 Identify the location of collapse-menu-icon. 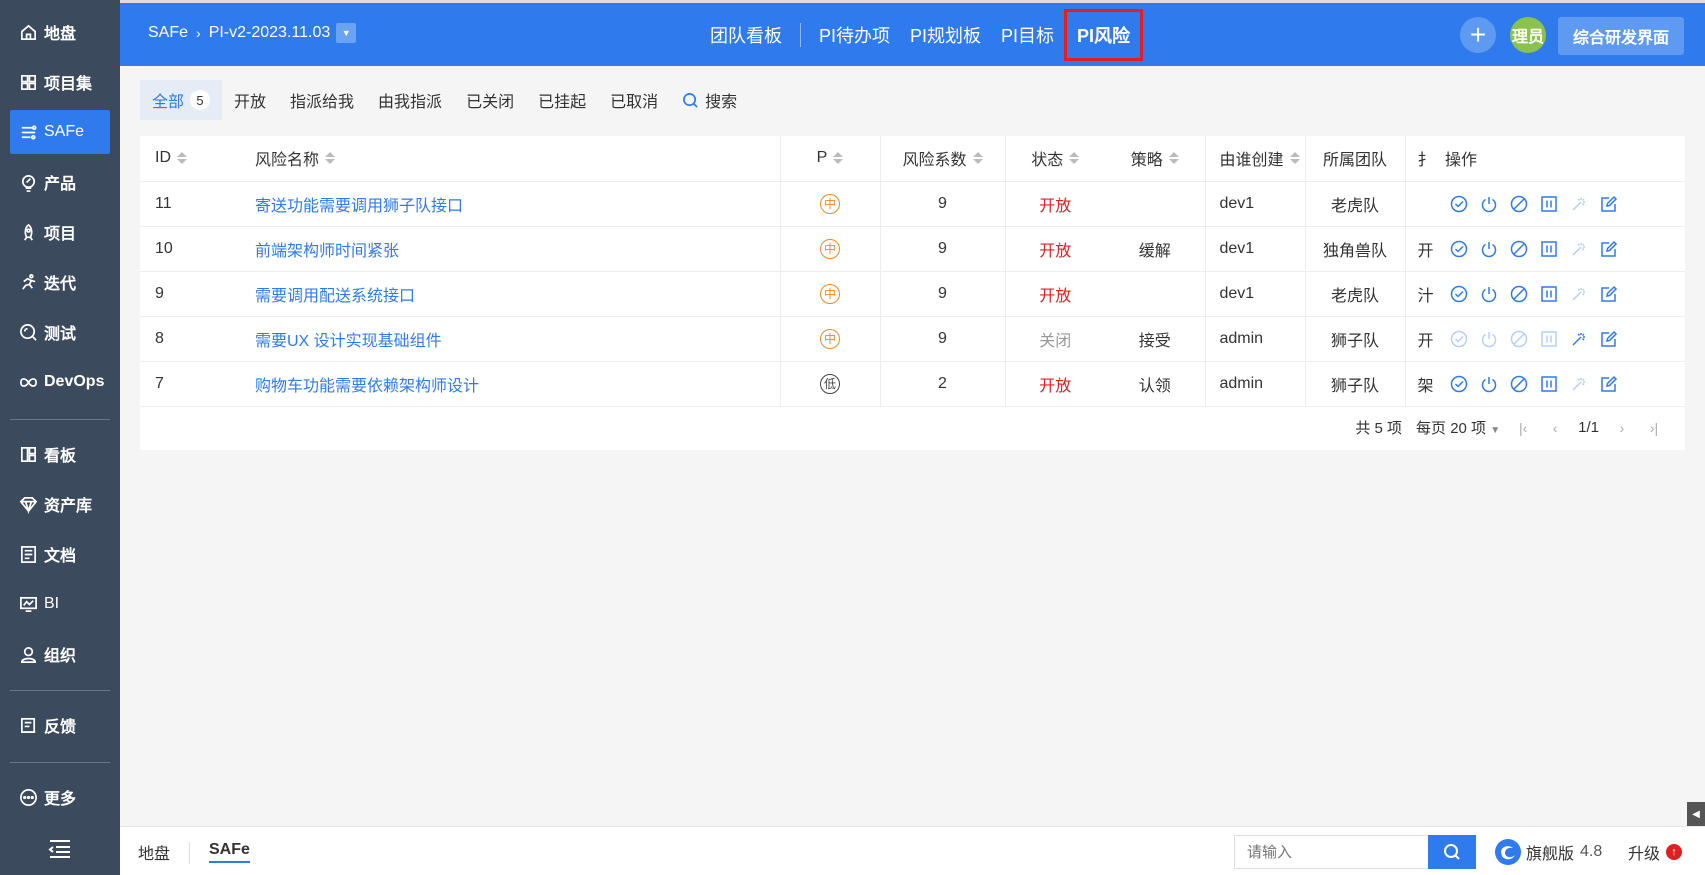
(60, 849).